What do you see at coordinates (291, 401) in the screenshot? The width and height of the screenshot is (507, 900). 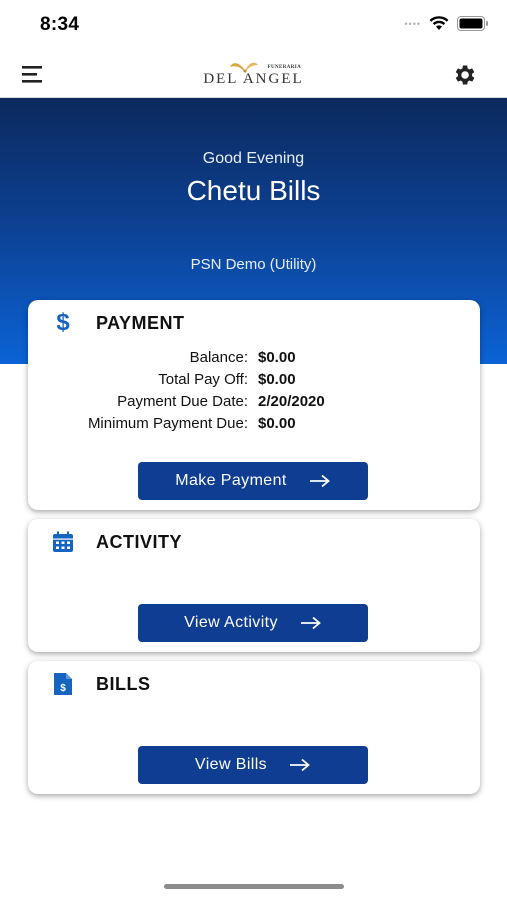 I see `due-date-value: 2/20/2020` at bounding box center [291, 401].